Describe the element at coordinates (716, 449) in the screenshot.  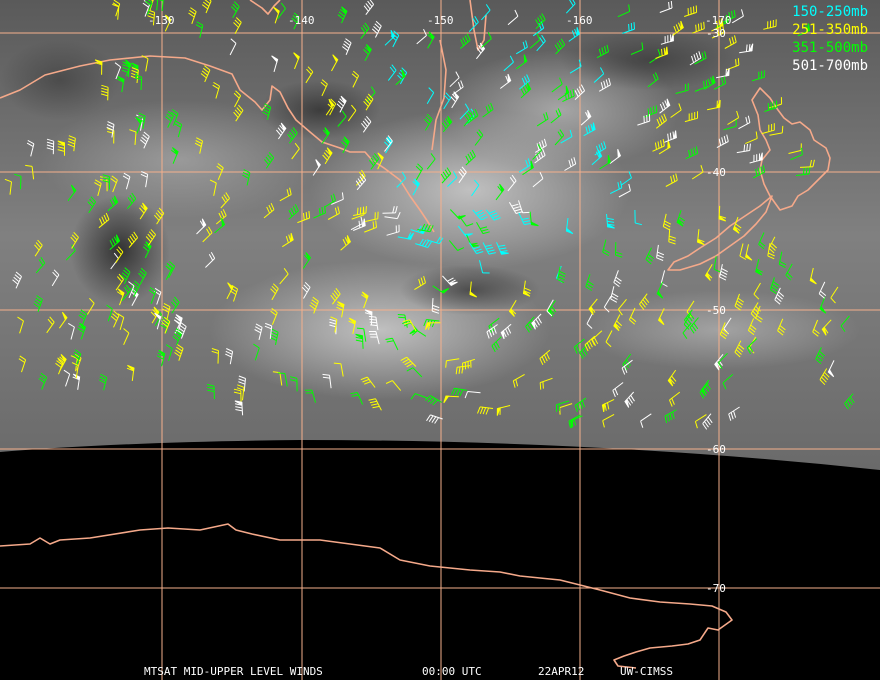
I see `lat-label-60: -60` at that location.